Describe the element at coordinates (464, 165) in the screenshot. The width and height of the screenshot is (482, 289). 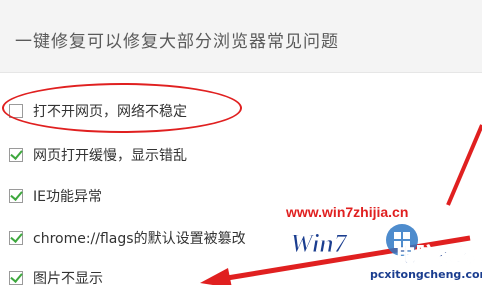
I see `arrow-upper-right` at that location.